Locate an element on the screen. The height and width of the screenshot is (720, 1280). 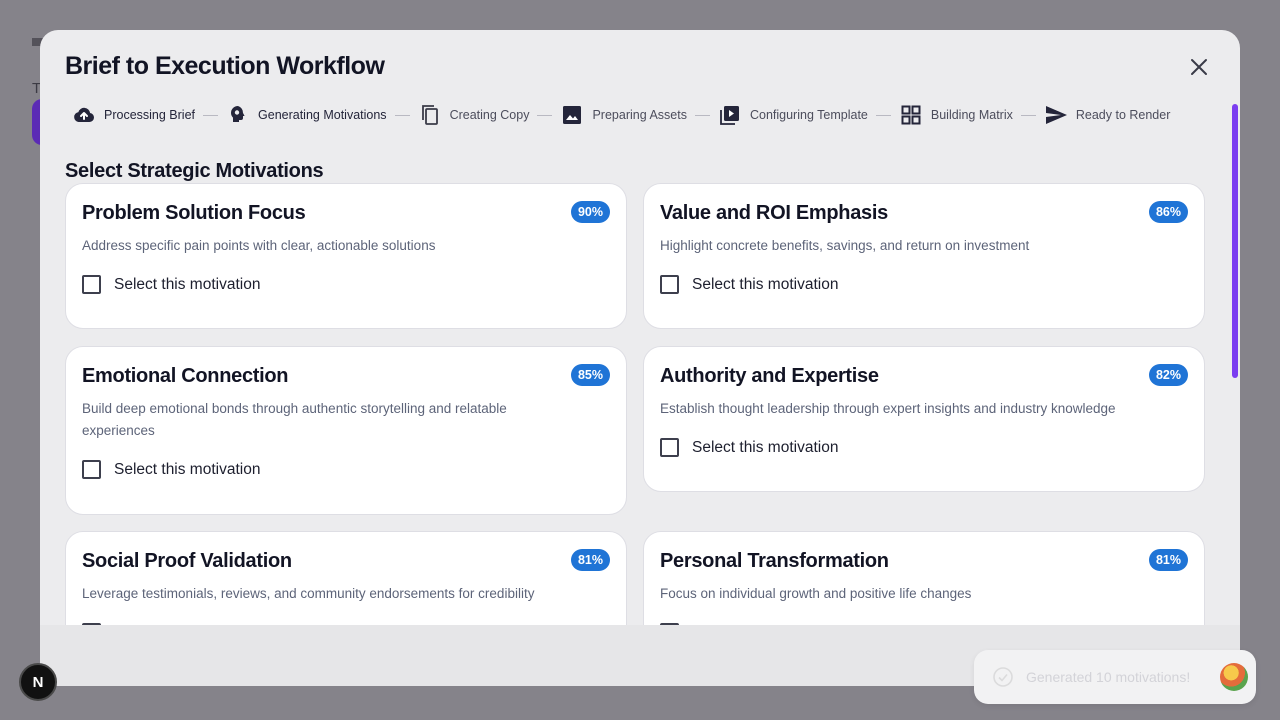
step-generating-motivations: Generating Motivations is located at coordinates (306, 115).